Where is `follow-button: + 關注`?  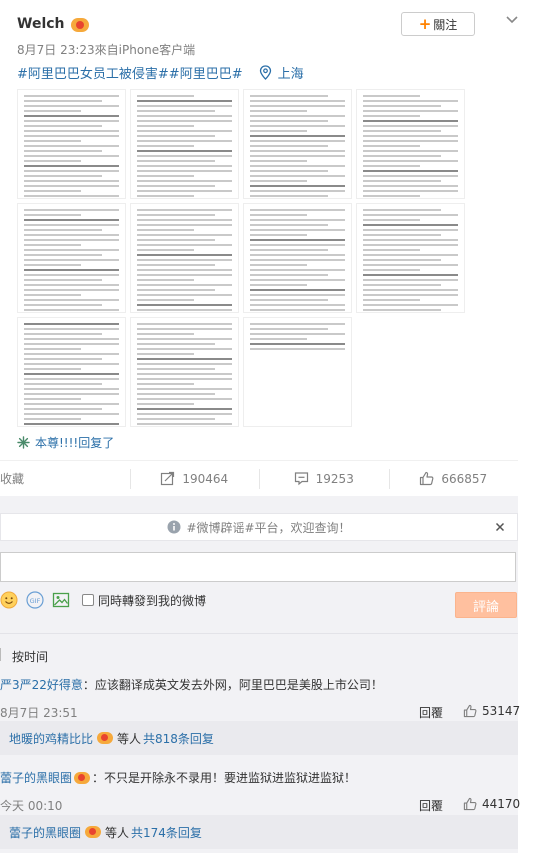
follow-button: + 關注 is located at coordinates (438, 24).